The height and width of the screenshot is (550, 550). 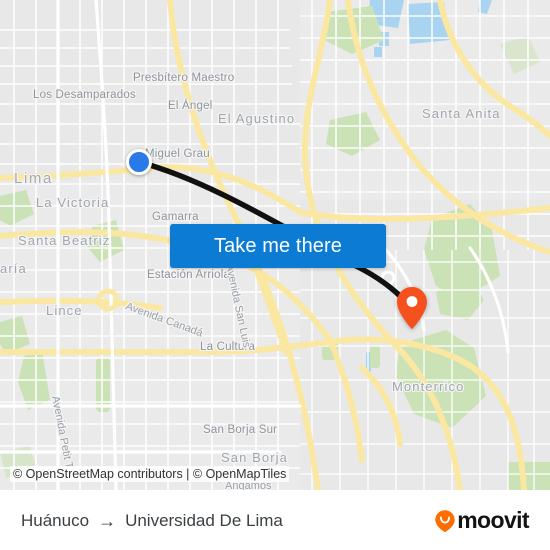 What do you see at coordinates (278, 246) in the screenshot?
I see `take-me-there-button: Take me there` at bounding box center [278, 246].